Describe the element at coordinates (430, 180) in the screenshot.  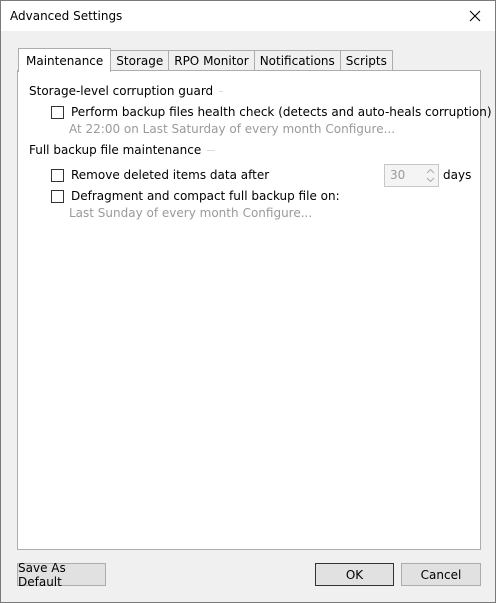
I see `chevron-down-icon` at that location.